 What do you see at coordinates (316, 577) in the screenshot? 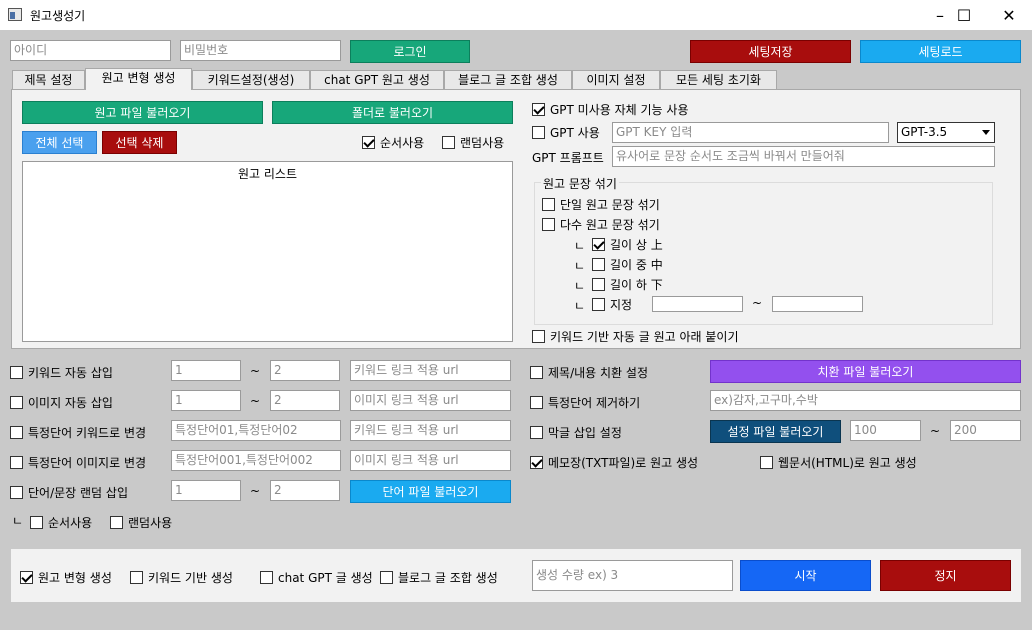
I see `gpt-generate-checkbox: chat GPT 글 생성` at bounding box center [316, 577].